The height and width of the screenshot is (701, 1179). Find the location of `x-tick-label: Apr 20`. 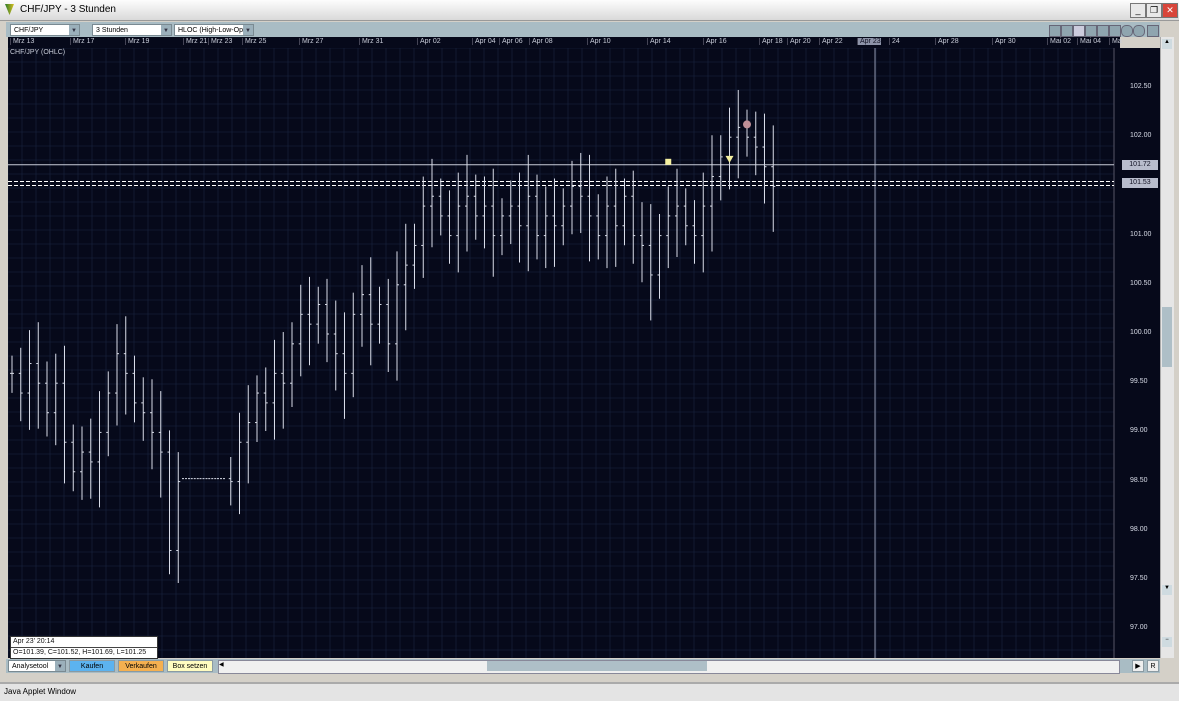

x-tick-label: Apr 20 is located at coordinates (799, 41).